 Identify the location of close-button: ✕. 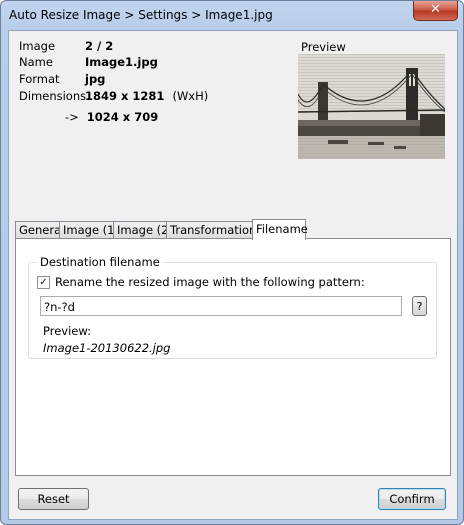
(435, 11).